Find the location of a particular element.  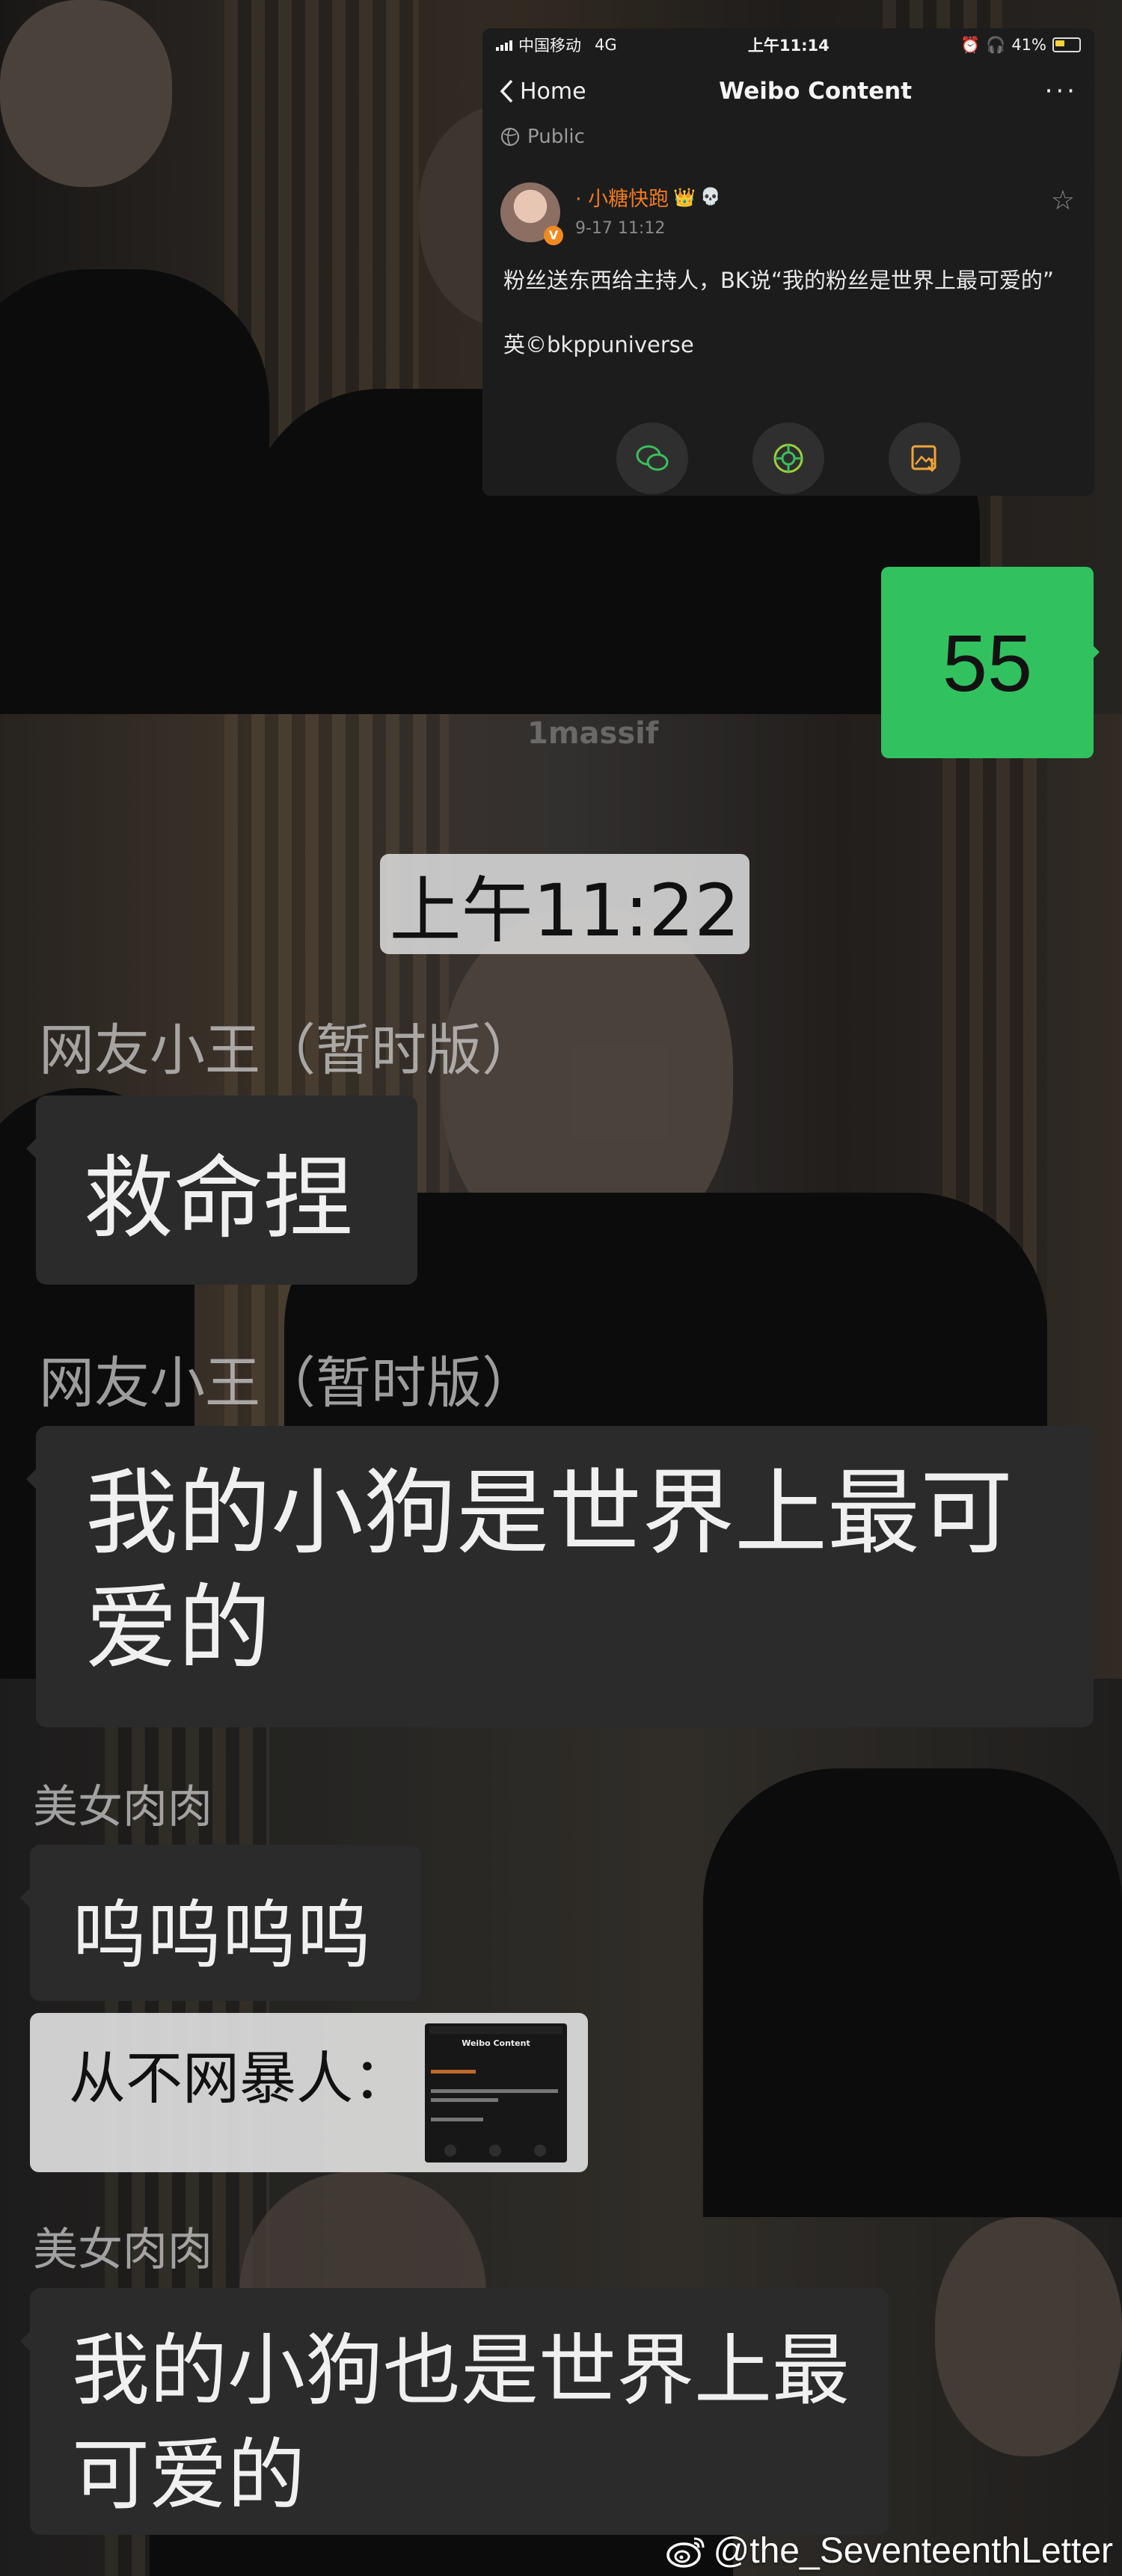

share-bar is located at coordinates (788, 458).